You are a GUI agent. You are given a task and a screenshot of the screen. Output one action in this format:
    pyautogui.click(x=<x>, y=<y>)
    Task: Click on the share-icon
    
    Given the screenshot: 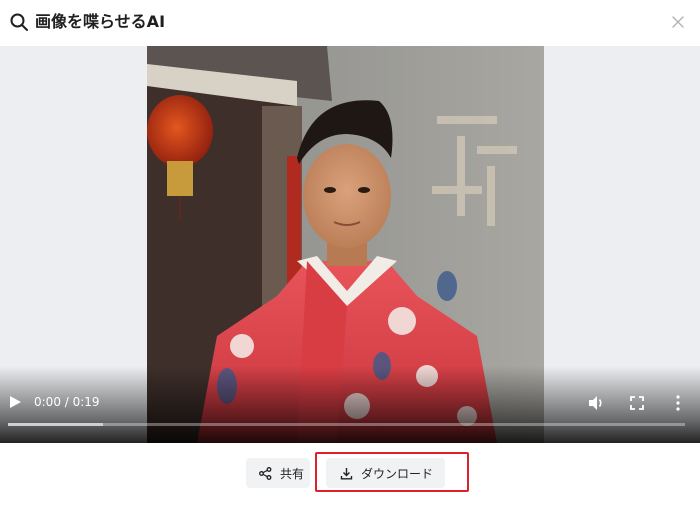 What is the action you would take?
    pyautogui.click(x=265, y=473)
    